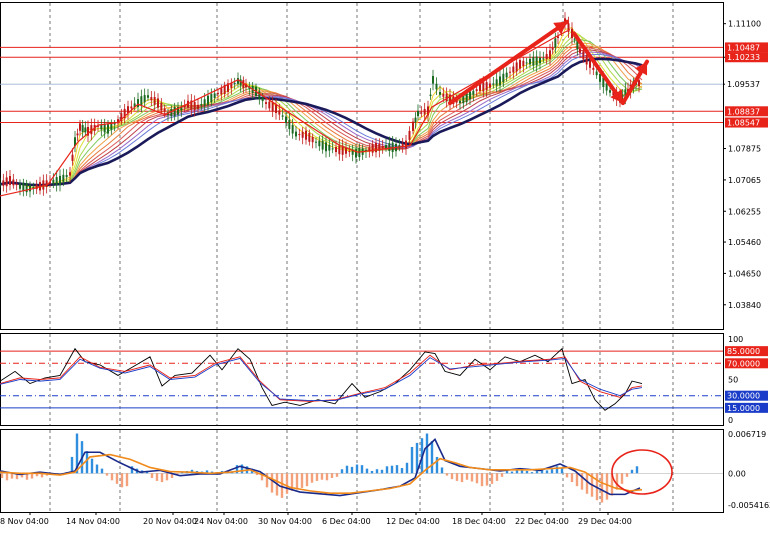  Describe the element at coordinates (743, 111) in the screenshot. I see `price-level-tag-label-3: 1.08837` at that location.